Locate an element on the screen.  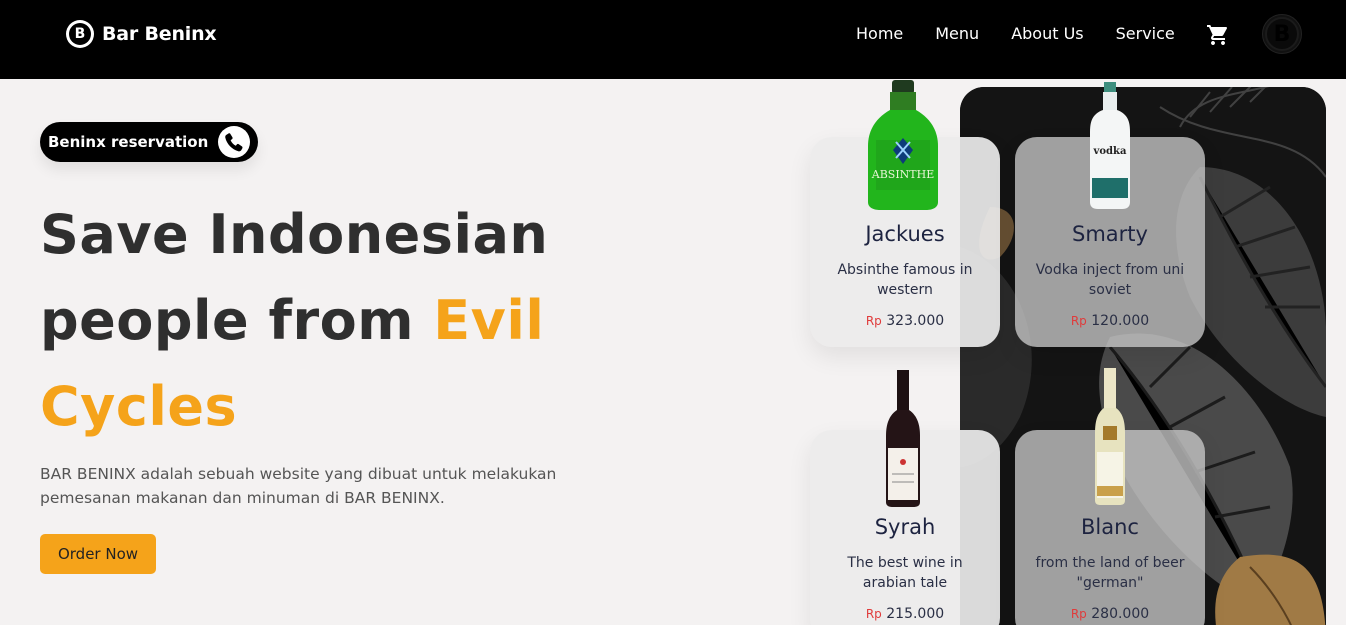
product-price: Rp 280.000 is located at coordinates (1110, 614).